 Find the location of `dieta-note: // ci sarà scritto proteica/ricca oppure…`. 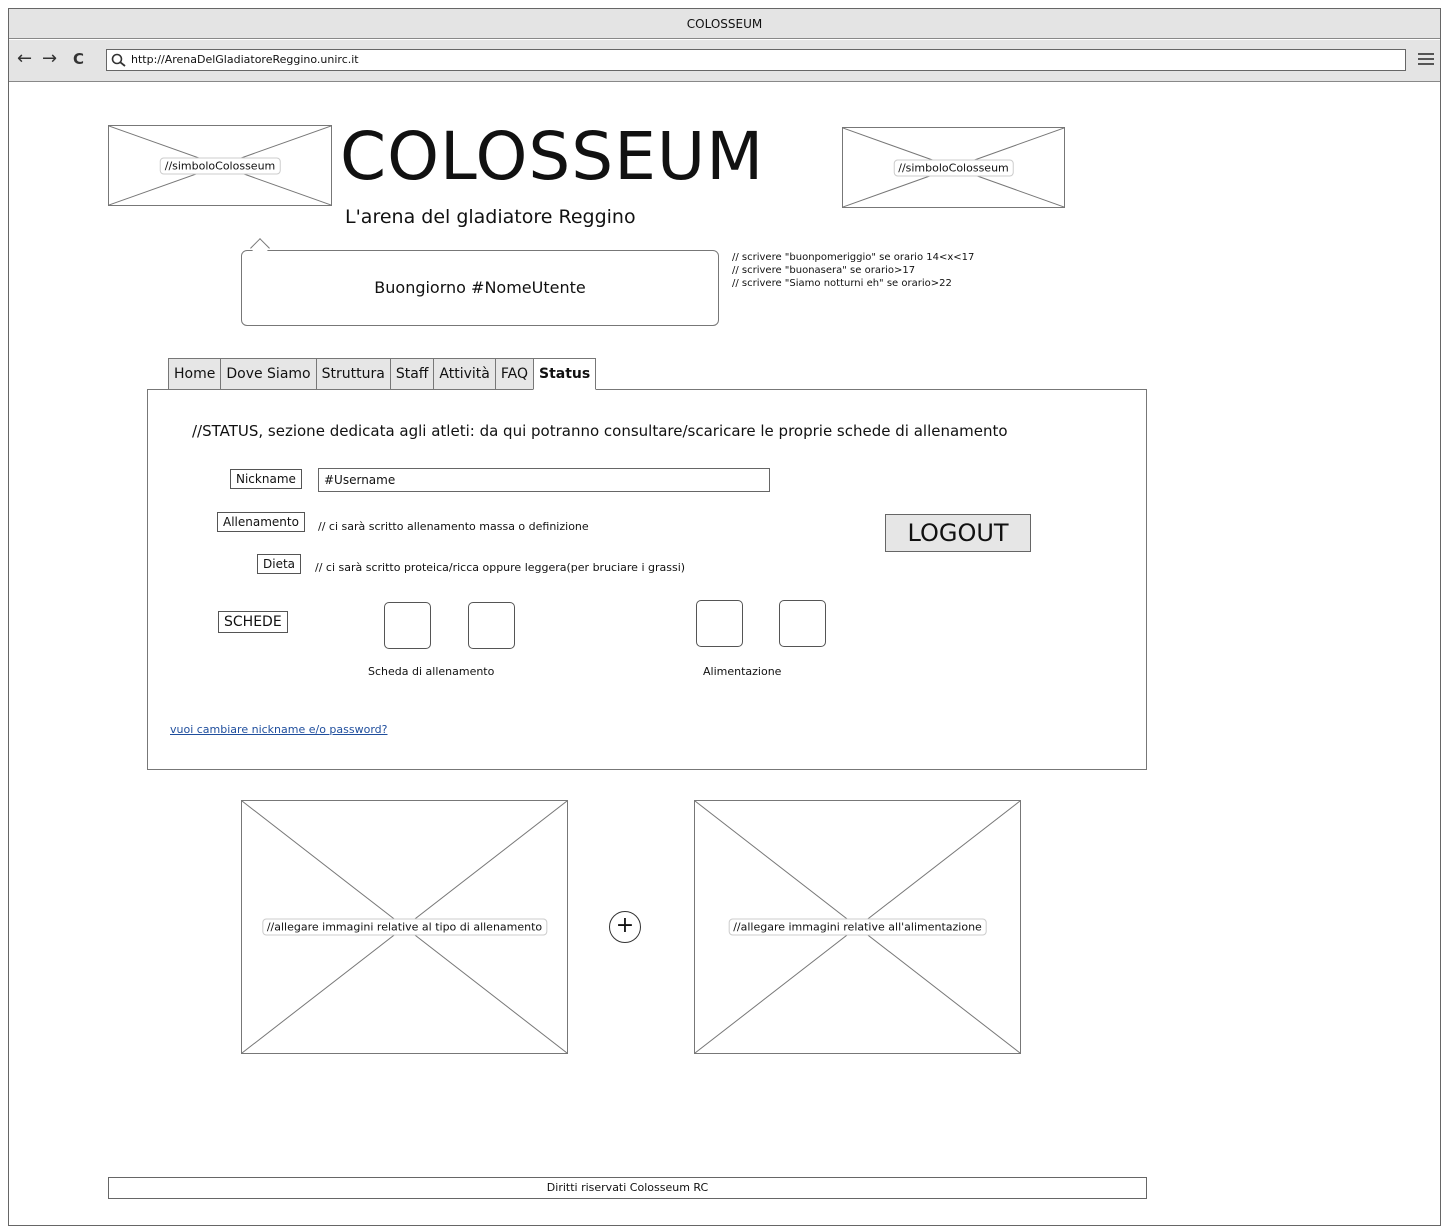

dieta-note: // ci sarà scritto proteica/ricca oppure… is located at coordinates (500, 567).